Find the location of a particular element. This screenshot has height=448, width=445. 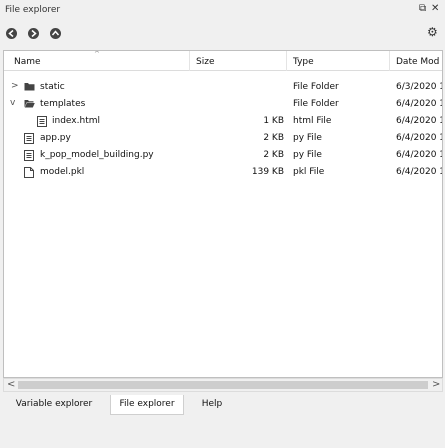

pane-tabs: Variable explorer File explorer Help is located at coordinates (222, 406).